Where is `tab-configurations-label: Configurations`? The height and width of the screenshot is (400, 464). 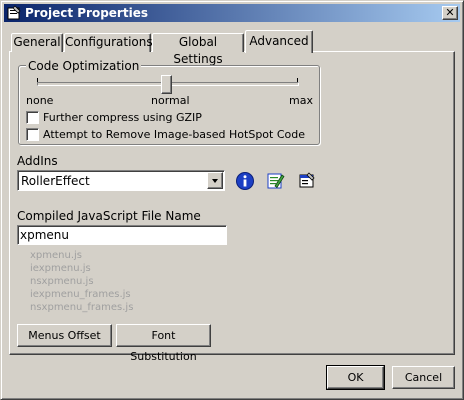 tab-configurations-label: Configurations is located at coordinates (109, 42).